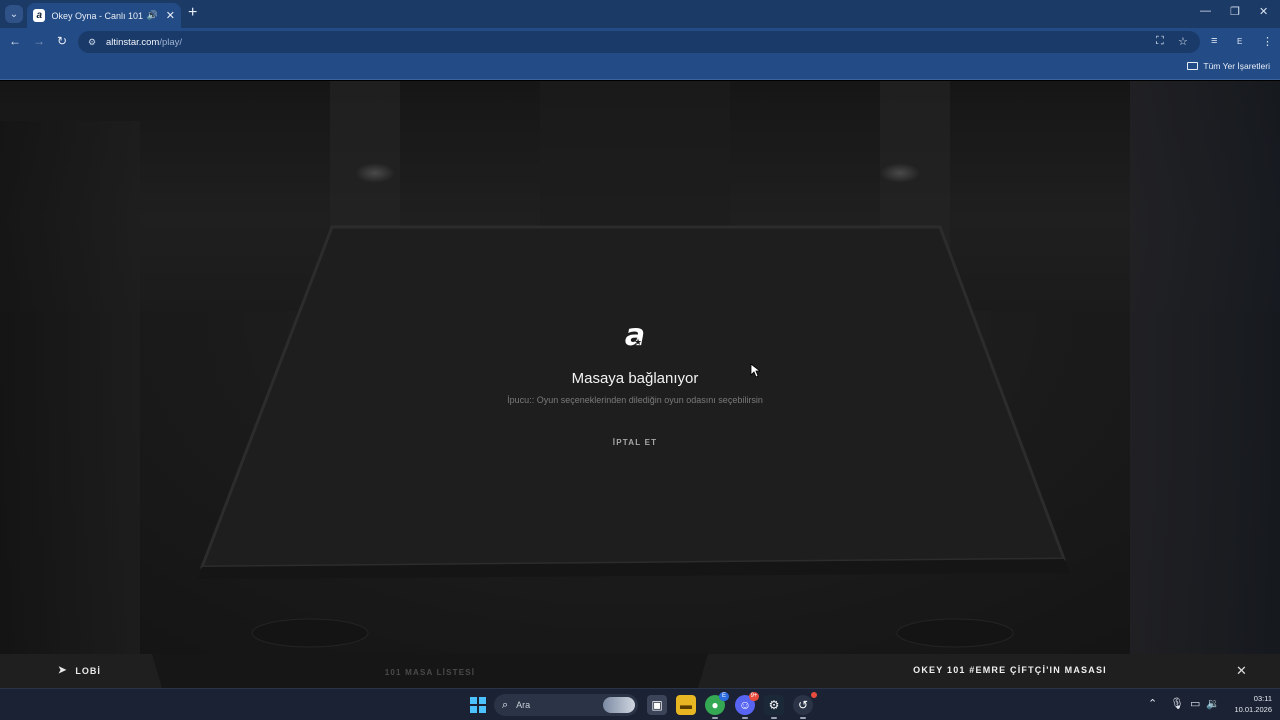 The image size is (1280, 720). Describe the element at coordinates (805, 705) in the screenshot. I see `app-sync-icon: ↺` at that location.